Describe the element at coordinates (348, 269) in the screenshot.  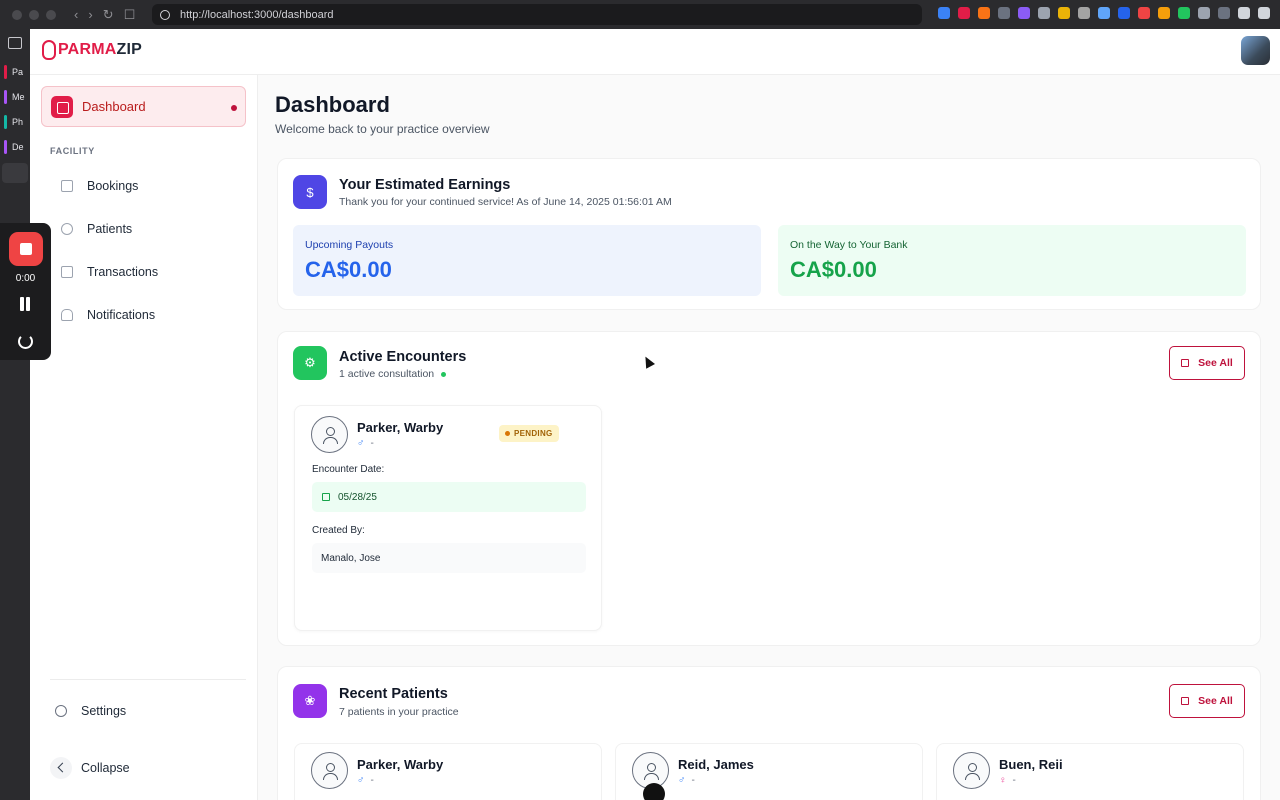
I see `upcoming-payouts-value: CA$0.00` at that location.